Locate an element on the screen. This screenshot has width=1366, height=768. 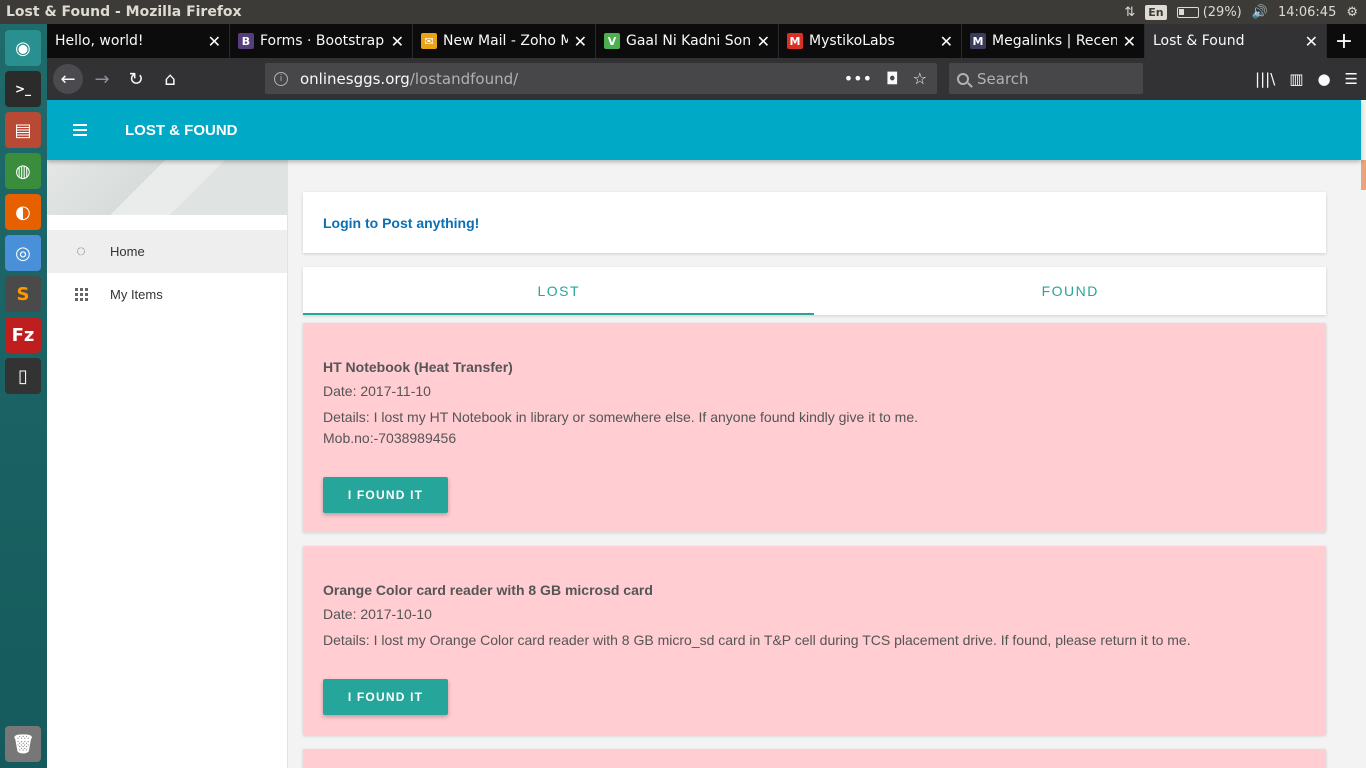
battery-icon is located at coordinates (1187, 12).